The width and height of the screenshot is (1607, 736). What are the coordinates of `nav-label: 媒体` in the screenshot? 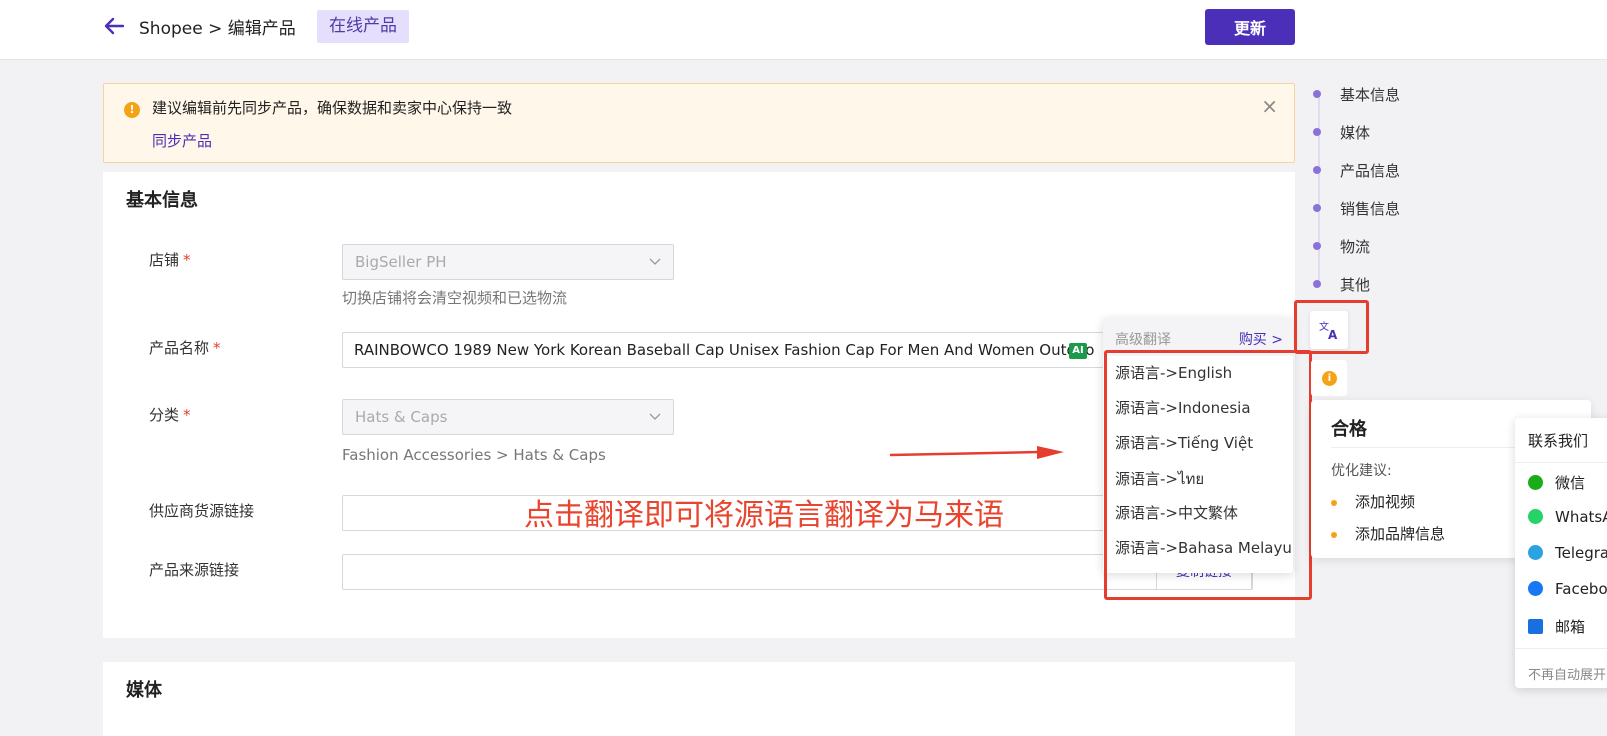 It's located at (1355, 133).